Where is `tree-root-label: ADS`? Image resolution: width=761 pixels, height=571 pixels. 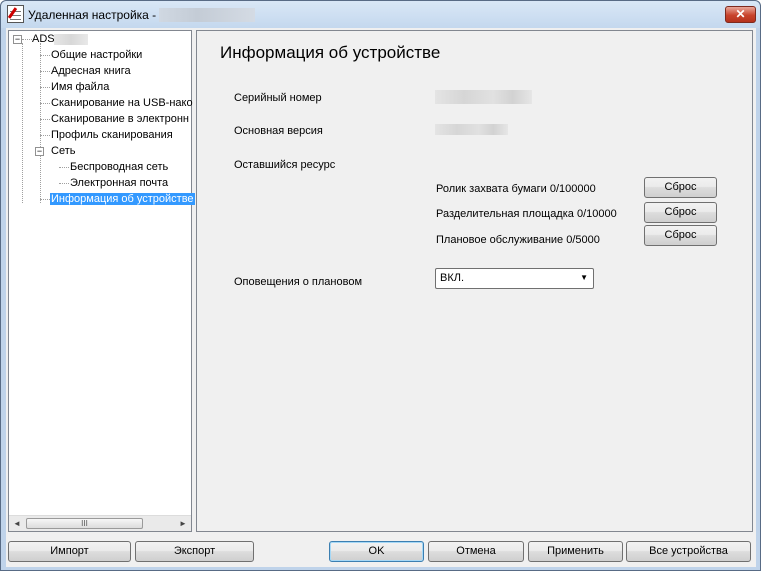 tree-root-label: ADS is located at coordinates (43, 39).